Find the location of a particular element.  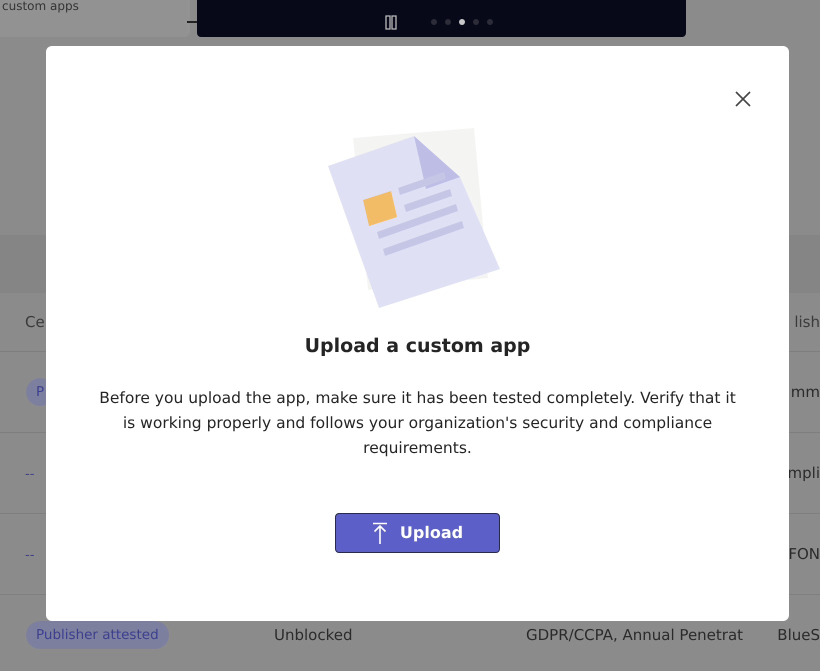

close-icon is located at coordinates (743, 98).